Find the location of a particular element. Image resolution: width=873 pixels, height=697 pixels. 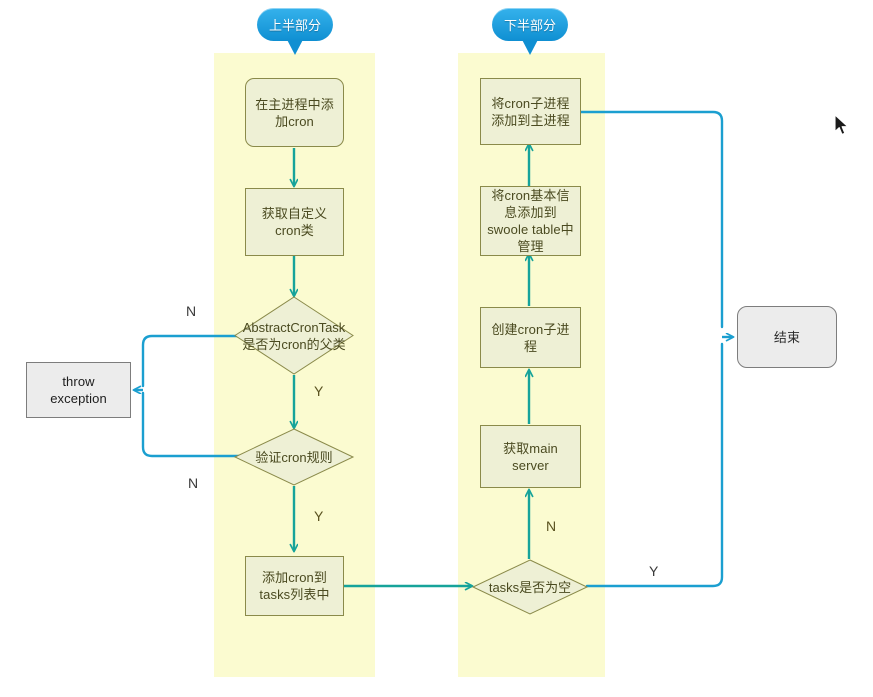

mouse-pointer-icon is located at coordinates (842, 125).